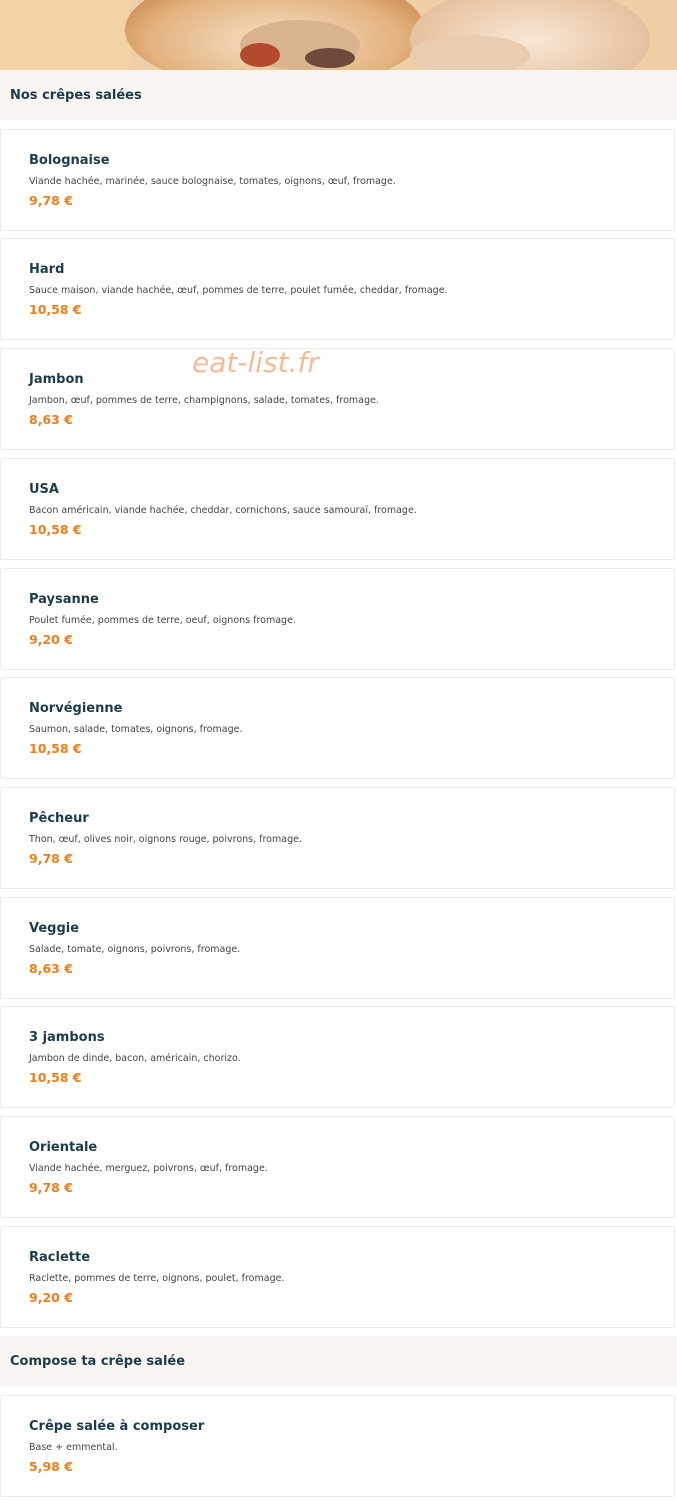  What do you see at coordinates (67, 1037) in the screenshot?
I see `item-name: 3 jambons` at bounding box center [67, 1037].